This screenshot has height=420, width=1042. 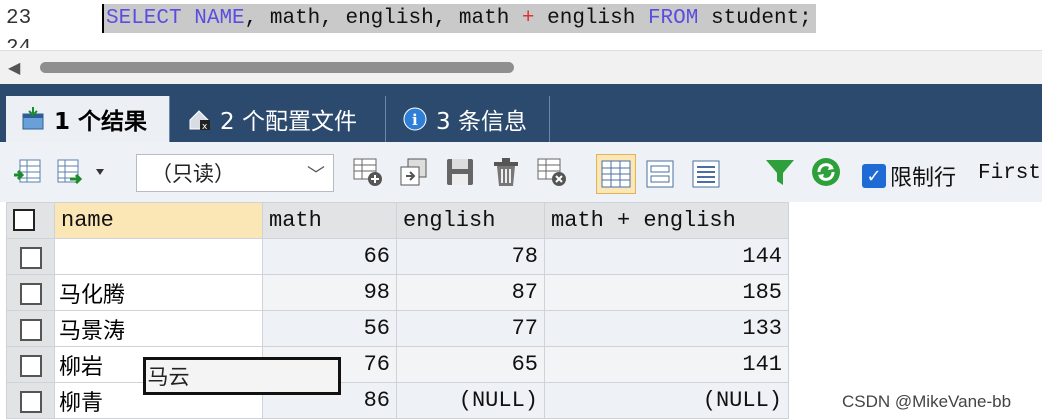 What do you see at coordinates (470, 292) in the screenshot?
I see `english-cell: 87` at bounding box center [470, 292].